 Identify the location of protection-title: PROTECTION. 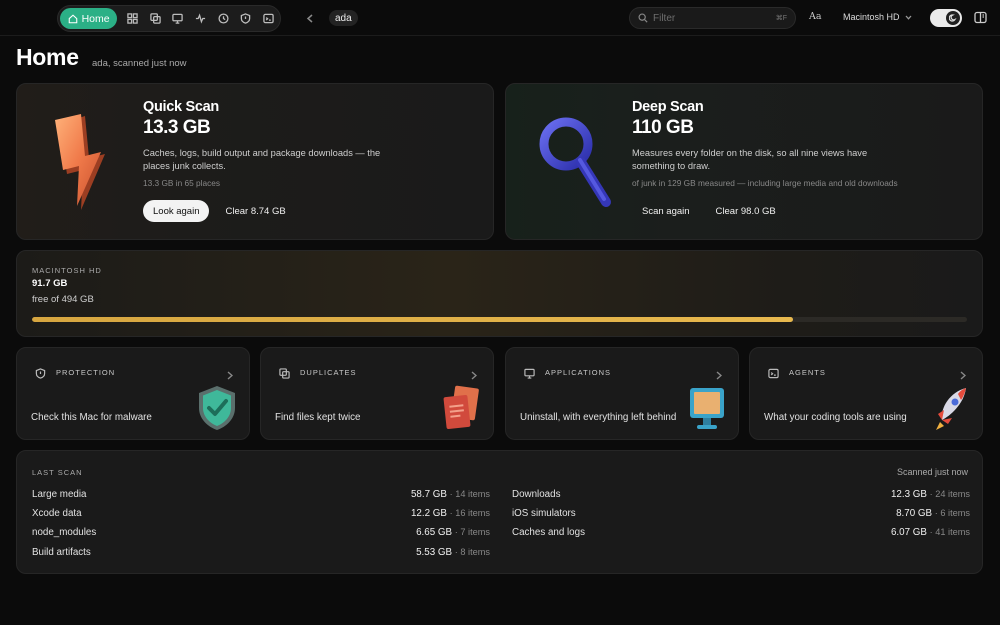
(86, 372).